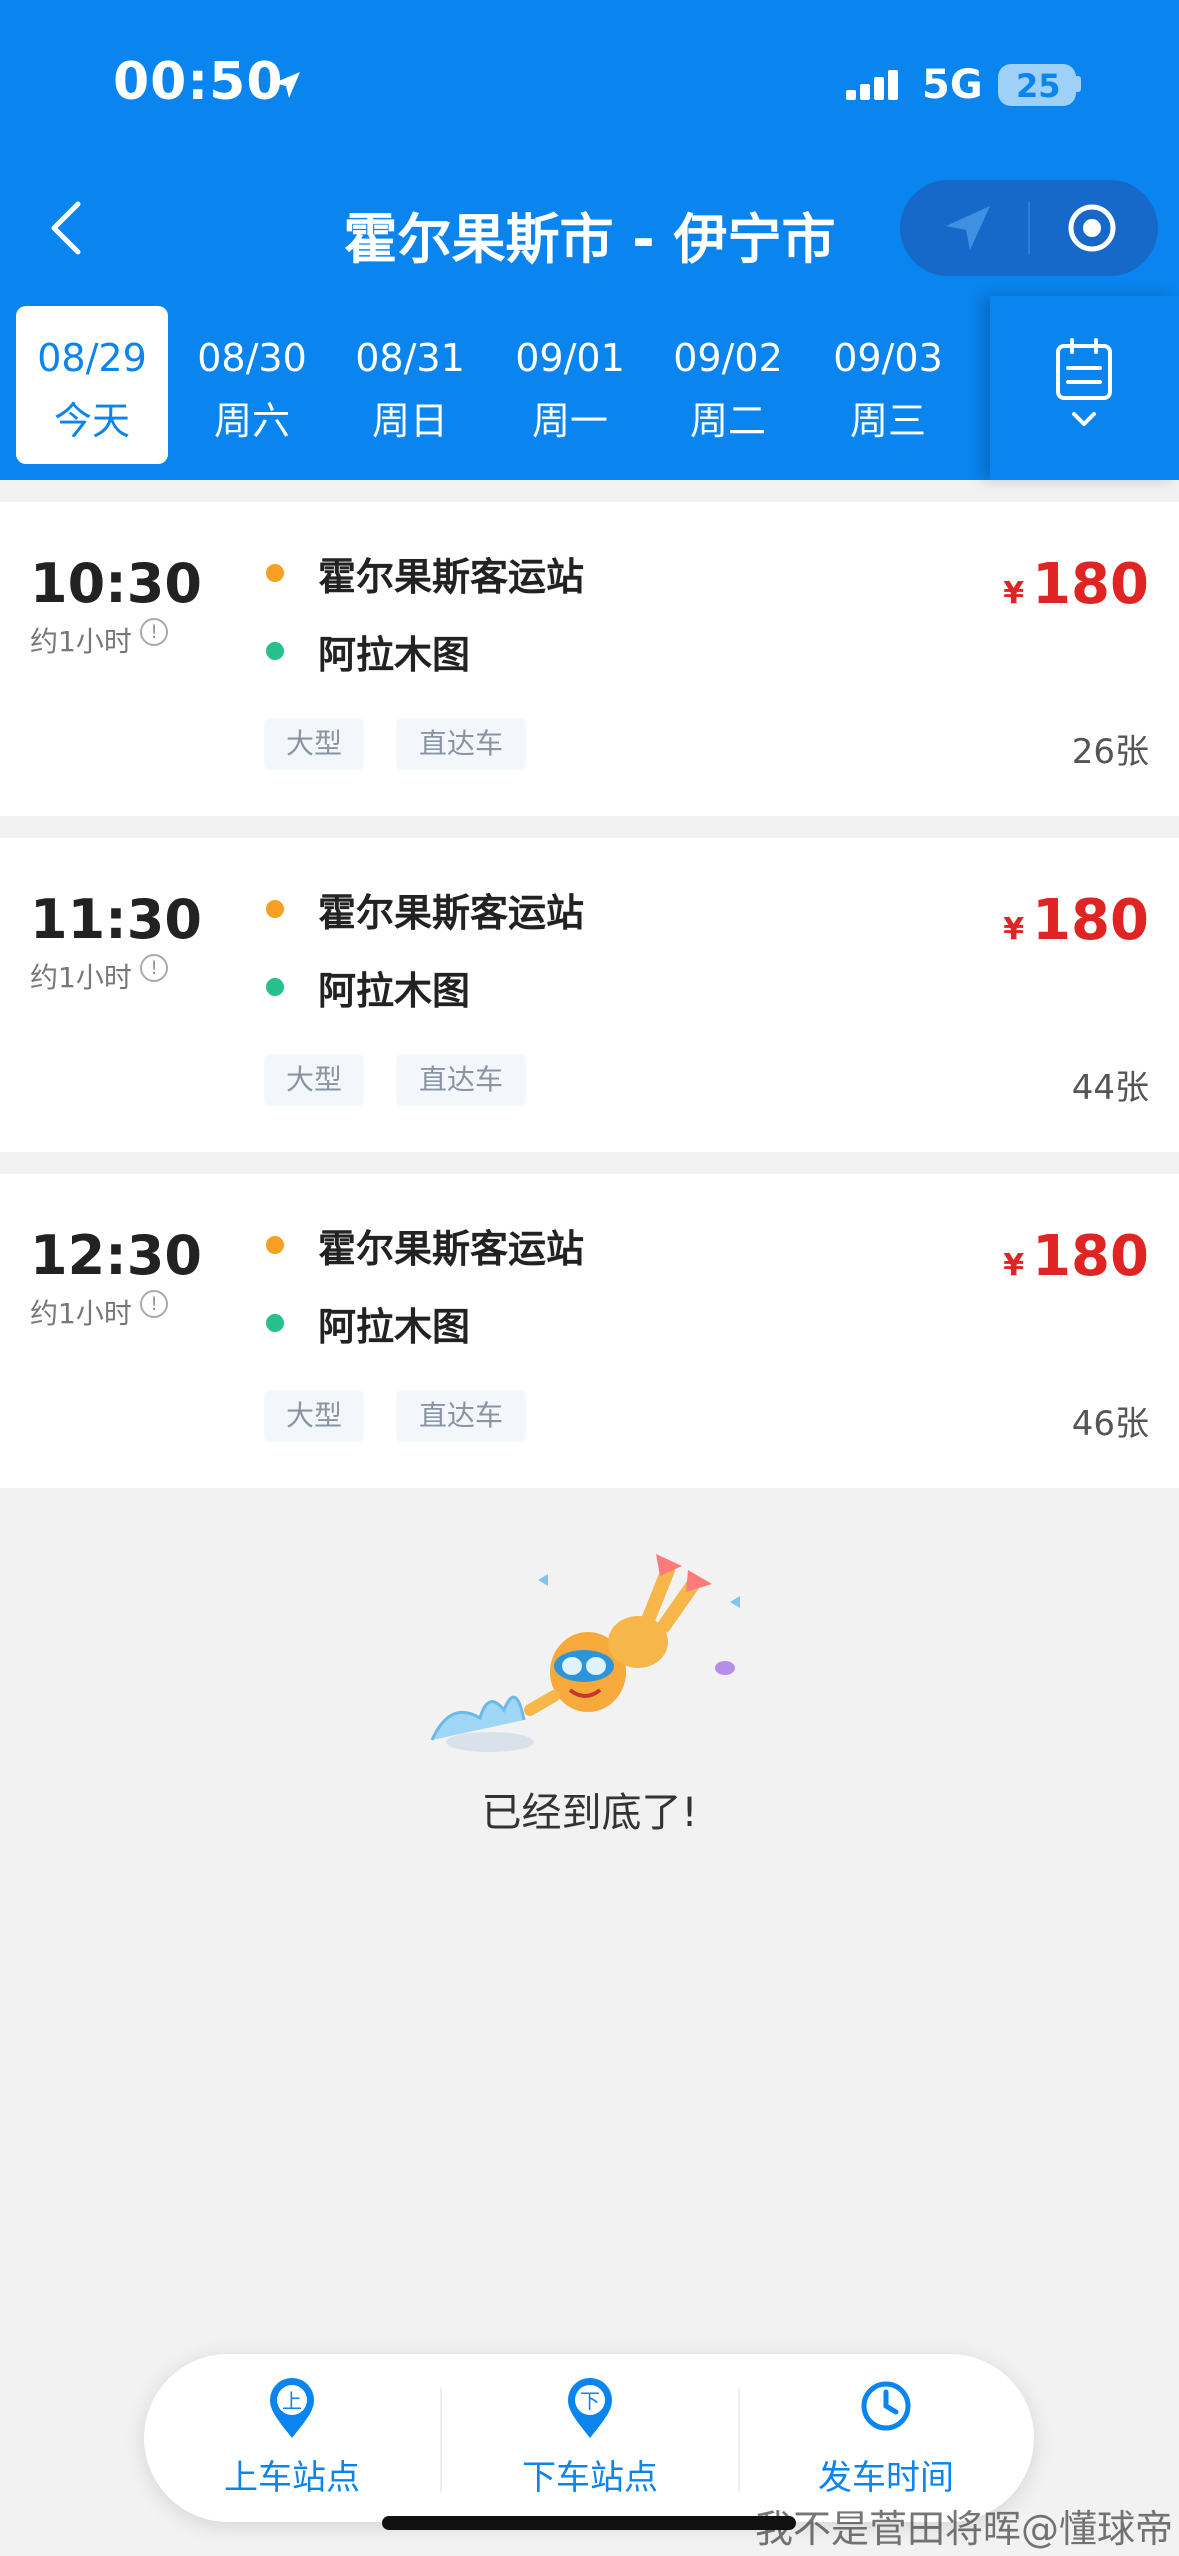 This screenshot has height=2556, width=1179. Describe the element at coordinates (410, 385) in the screenshot. I see `date-tab: 08/31 周日` at that location.